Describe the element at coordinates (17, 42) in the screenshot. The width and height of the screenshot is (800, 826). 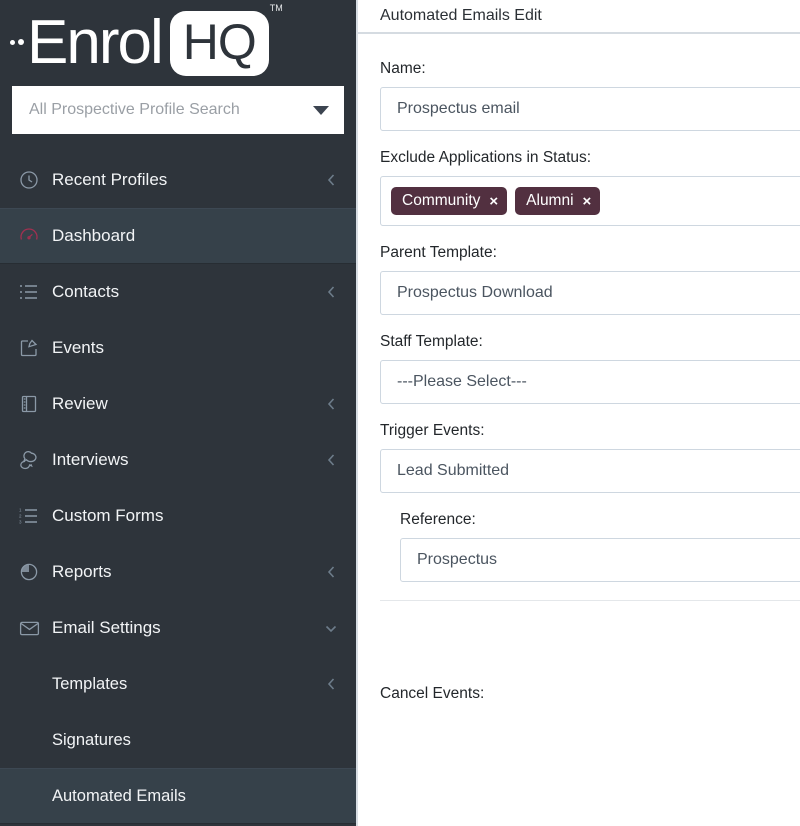
I see `logo-dots-icon` at that location.